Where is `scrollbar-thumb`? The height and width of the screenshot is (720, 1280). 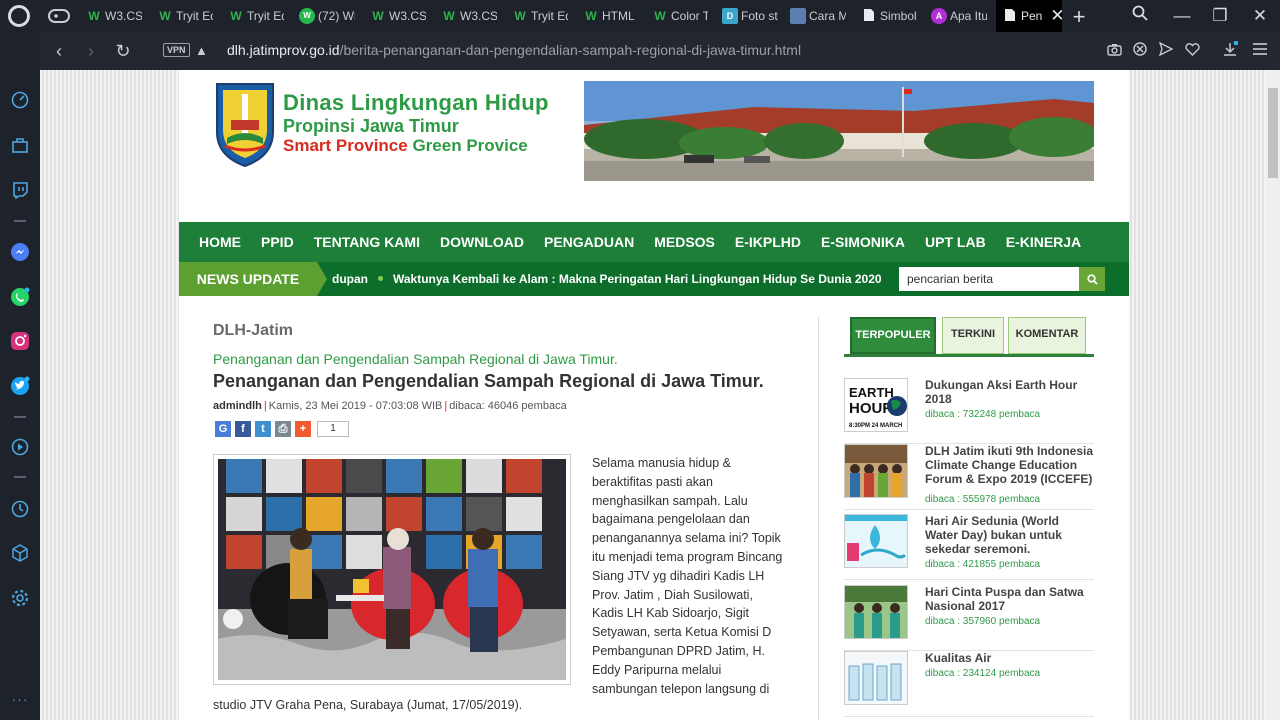 scrollbar-thumb is located at coordinates (1273, 133).